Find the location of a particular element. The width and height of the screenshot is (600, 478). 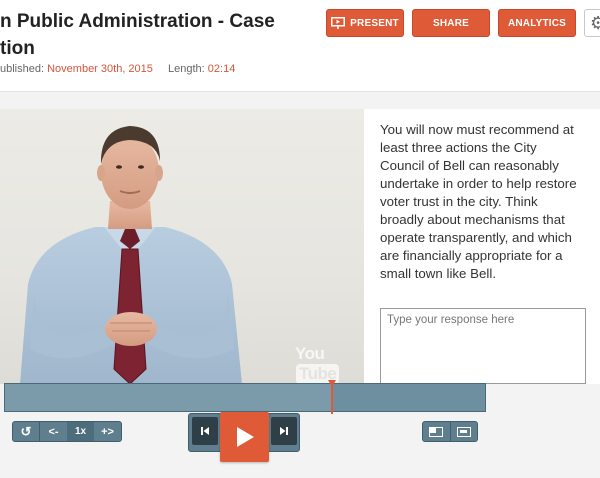

play-button is located at coordinates (244, 437).